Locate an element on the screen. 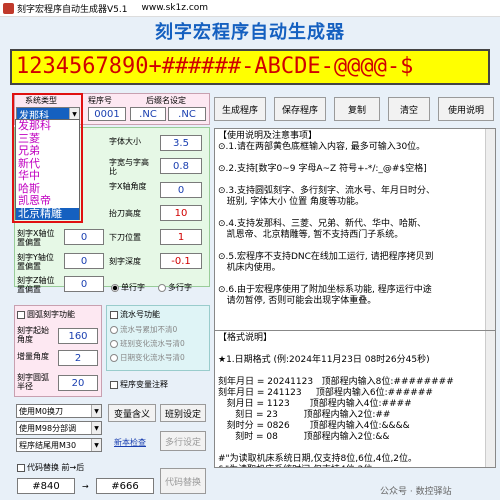 The width and height of the screenshot is (500, 500). single-line-radio: 单行字 is located at coordinates (128, 287).